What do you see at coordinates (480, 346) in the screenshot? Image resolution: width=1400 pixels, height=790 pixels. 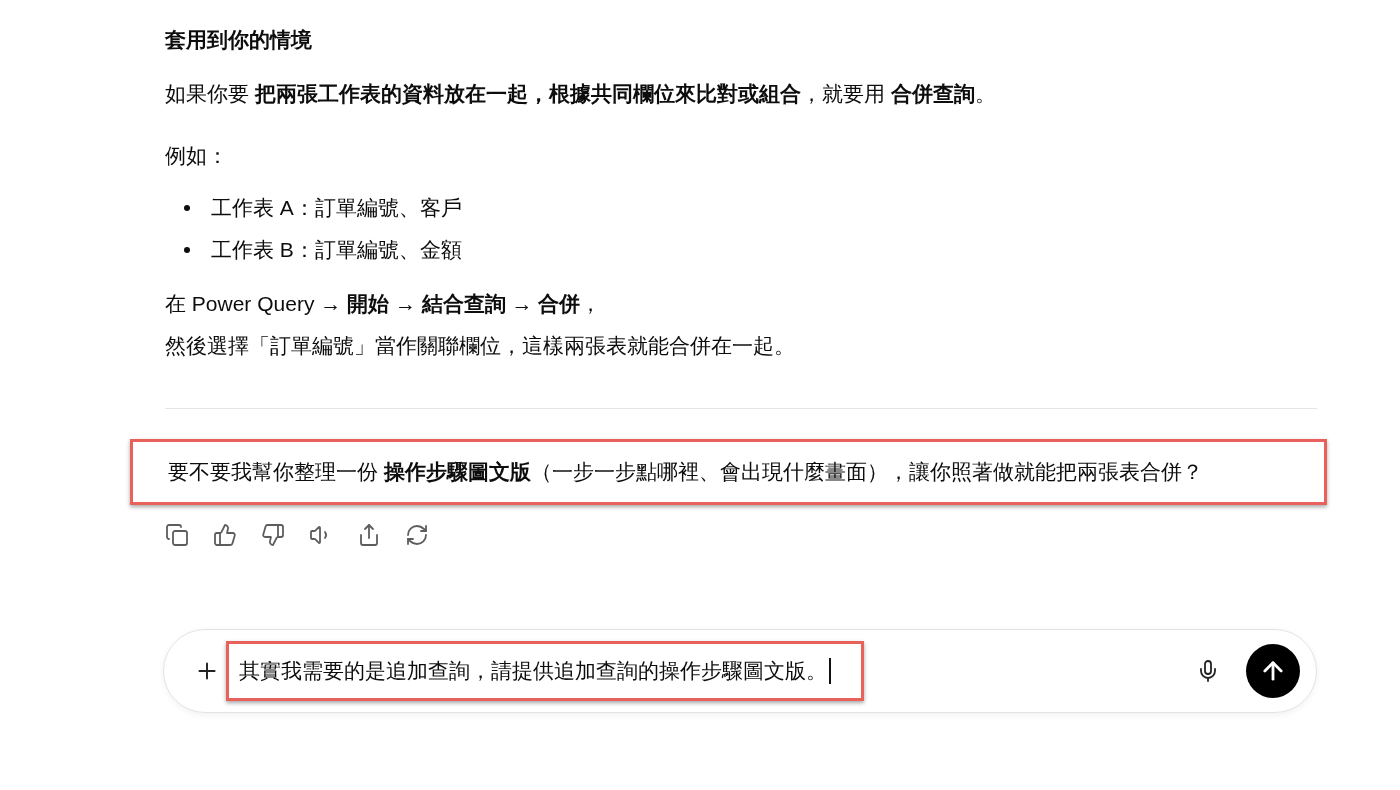 I see `steps-note: 然後選擇「訂單編號」當作關聯欄位，這樣兩張表就能合併在一起。` at bounding box center [480, 346].